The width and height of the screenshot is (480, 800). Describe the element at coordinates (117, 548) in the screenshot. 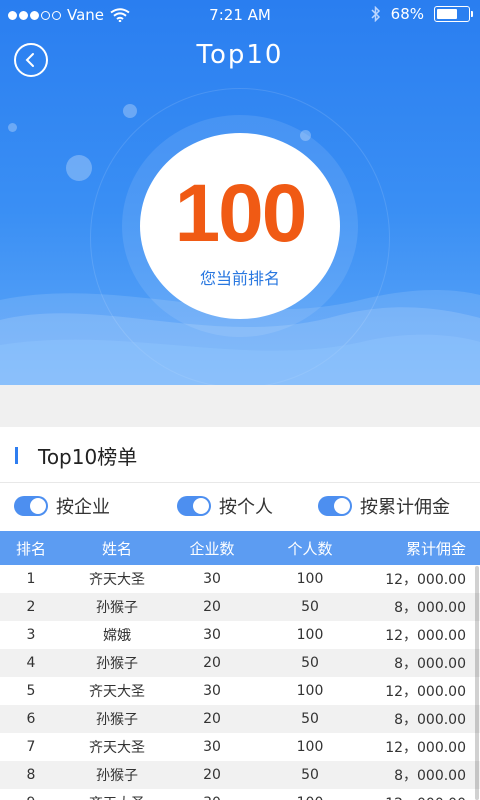

I see `column-header-name: 姓名` at that location.